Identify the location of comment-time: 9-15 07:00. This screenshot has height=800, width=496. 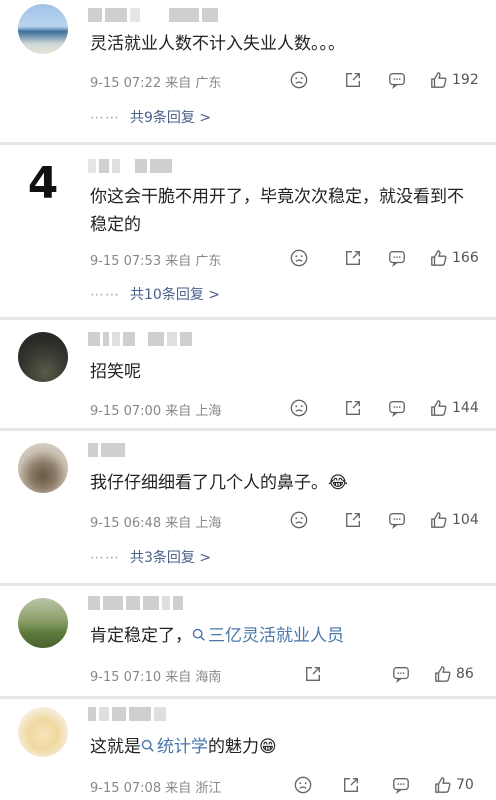
(126, 411).